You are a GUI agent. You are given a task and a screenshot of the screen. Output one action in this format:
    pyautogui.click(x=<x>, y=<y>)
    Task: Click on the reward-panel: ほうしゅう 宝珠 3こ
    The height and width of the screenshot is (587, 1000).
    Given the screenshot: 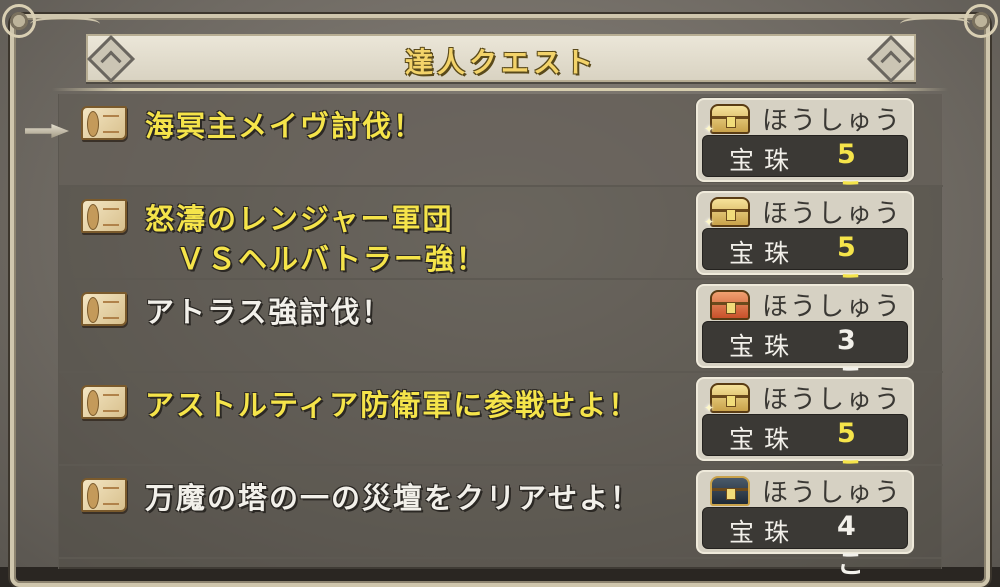 What is the action you would take?
    pyautogui.click(x=805, y=339)
    